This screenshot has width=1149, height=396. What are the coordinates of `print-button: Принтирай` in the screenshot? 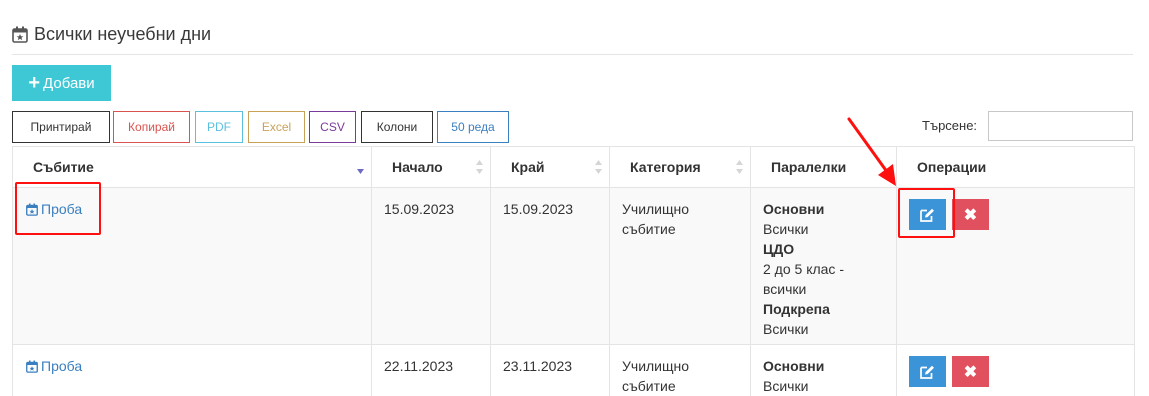 It's located at (61, 127).